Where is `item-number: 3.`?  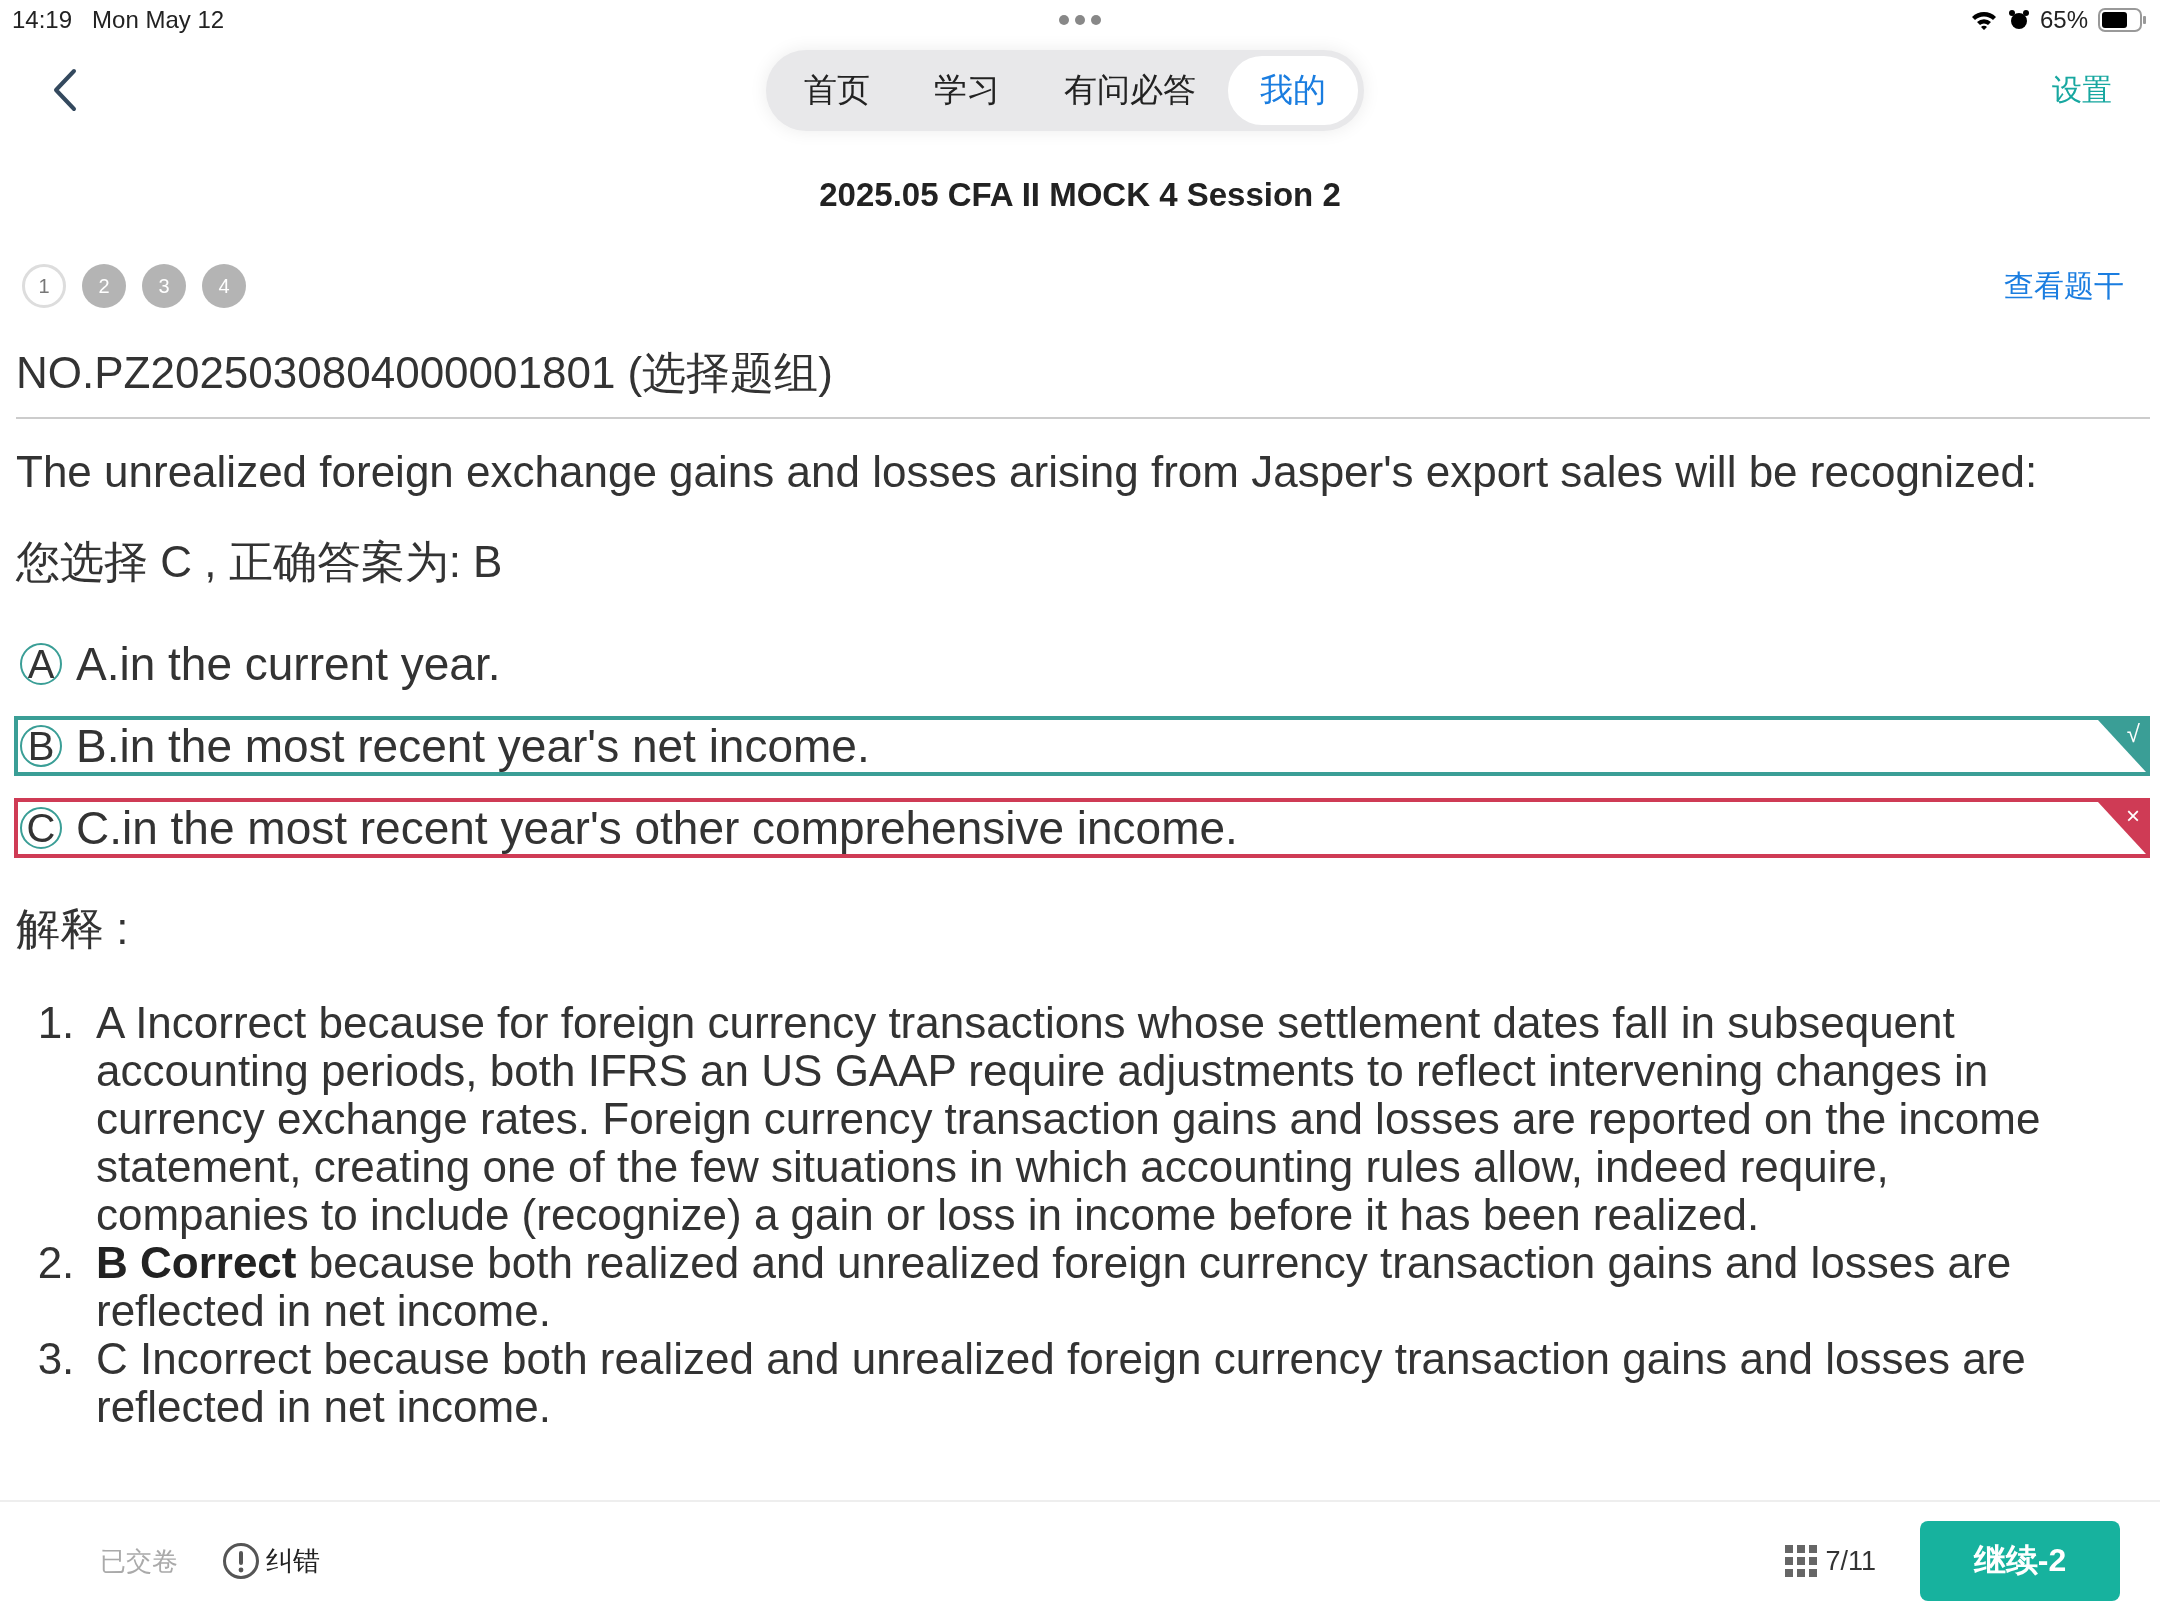
item-number: 3. is located at coordinates (56, 1360).